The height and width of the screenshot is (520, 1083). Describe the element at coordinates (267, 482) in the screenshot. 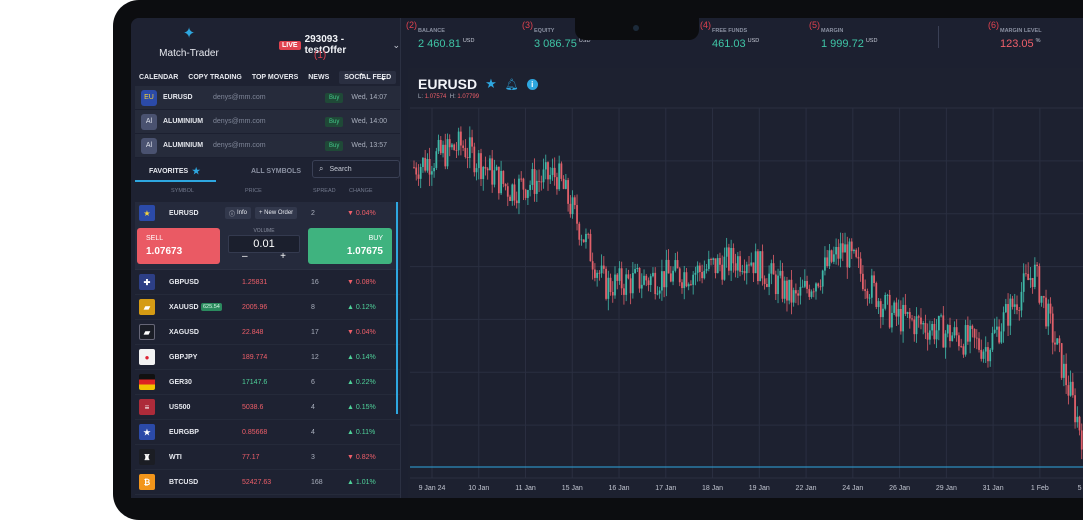

I see `instrument-row: ₿ BTCUSD 52427.63 168 ▲ 1.01%` at that location.